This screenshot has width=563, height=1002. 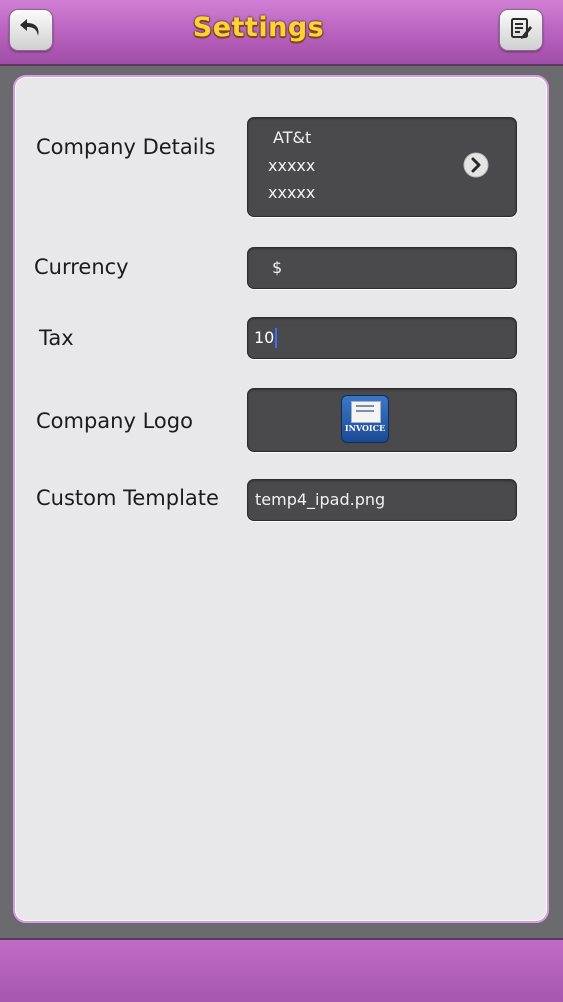 I want to click on company-details-label: Company Details, so click(x=126, y=147).